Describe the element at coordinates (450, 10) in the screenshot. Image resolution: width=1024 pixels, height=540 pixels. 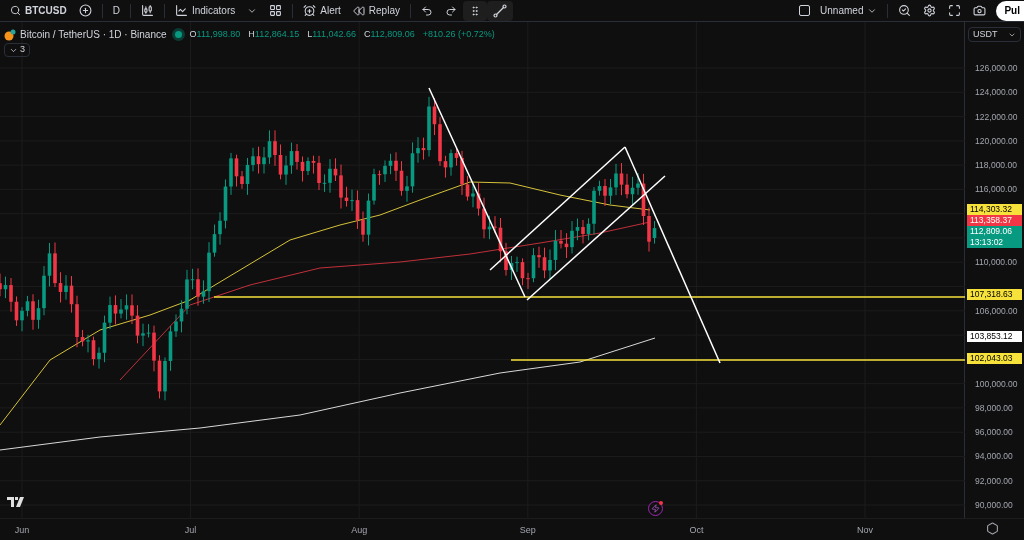
I see `redo-icon` at that location.